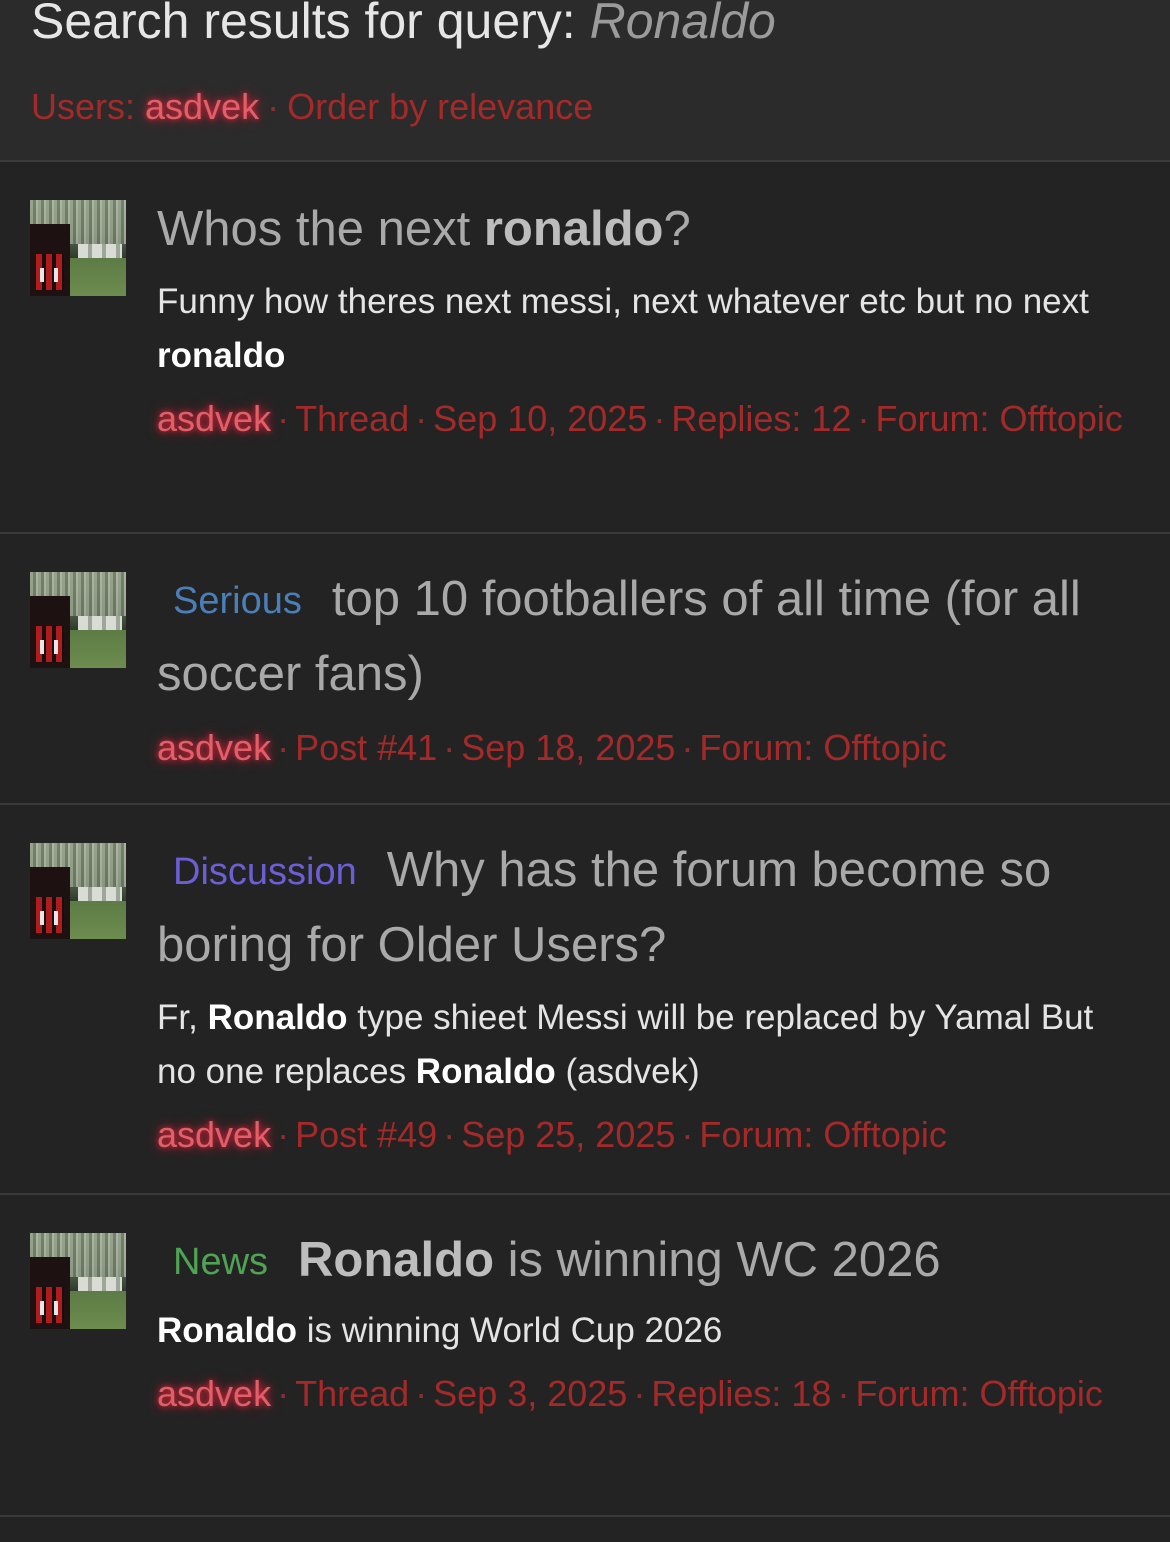  I want to click on result-date: Sep 18, 2025, so click(568, 747).